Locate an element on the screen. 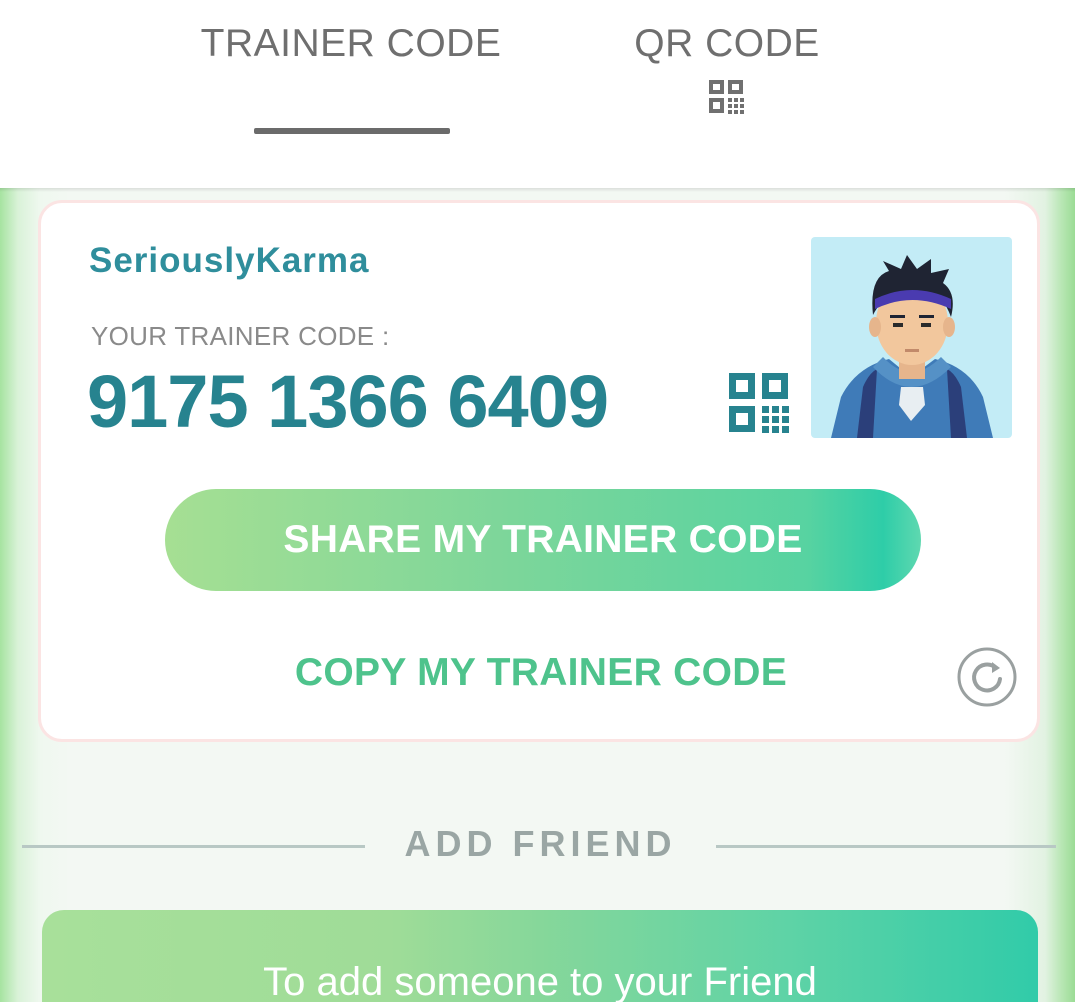 The width and height of the screenshot is (1075, 1002). tab-trainer-code: TRAINER CODE is located at coordinates (351, 44).